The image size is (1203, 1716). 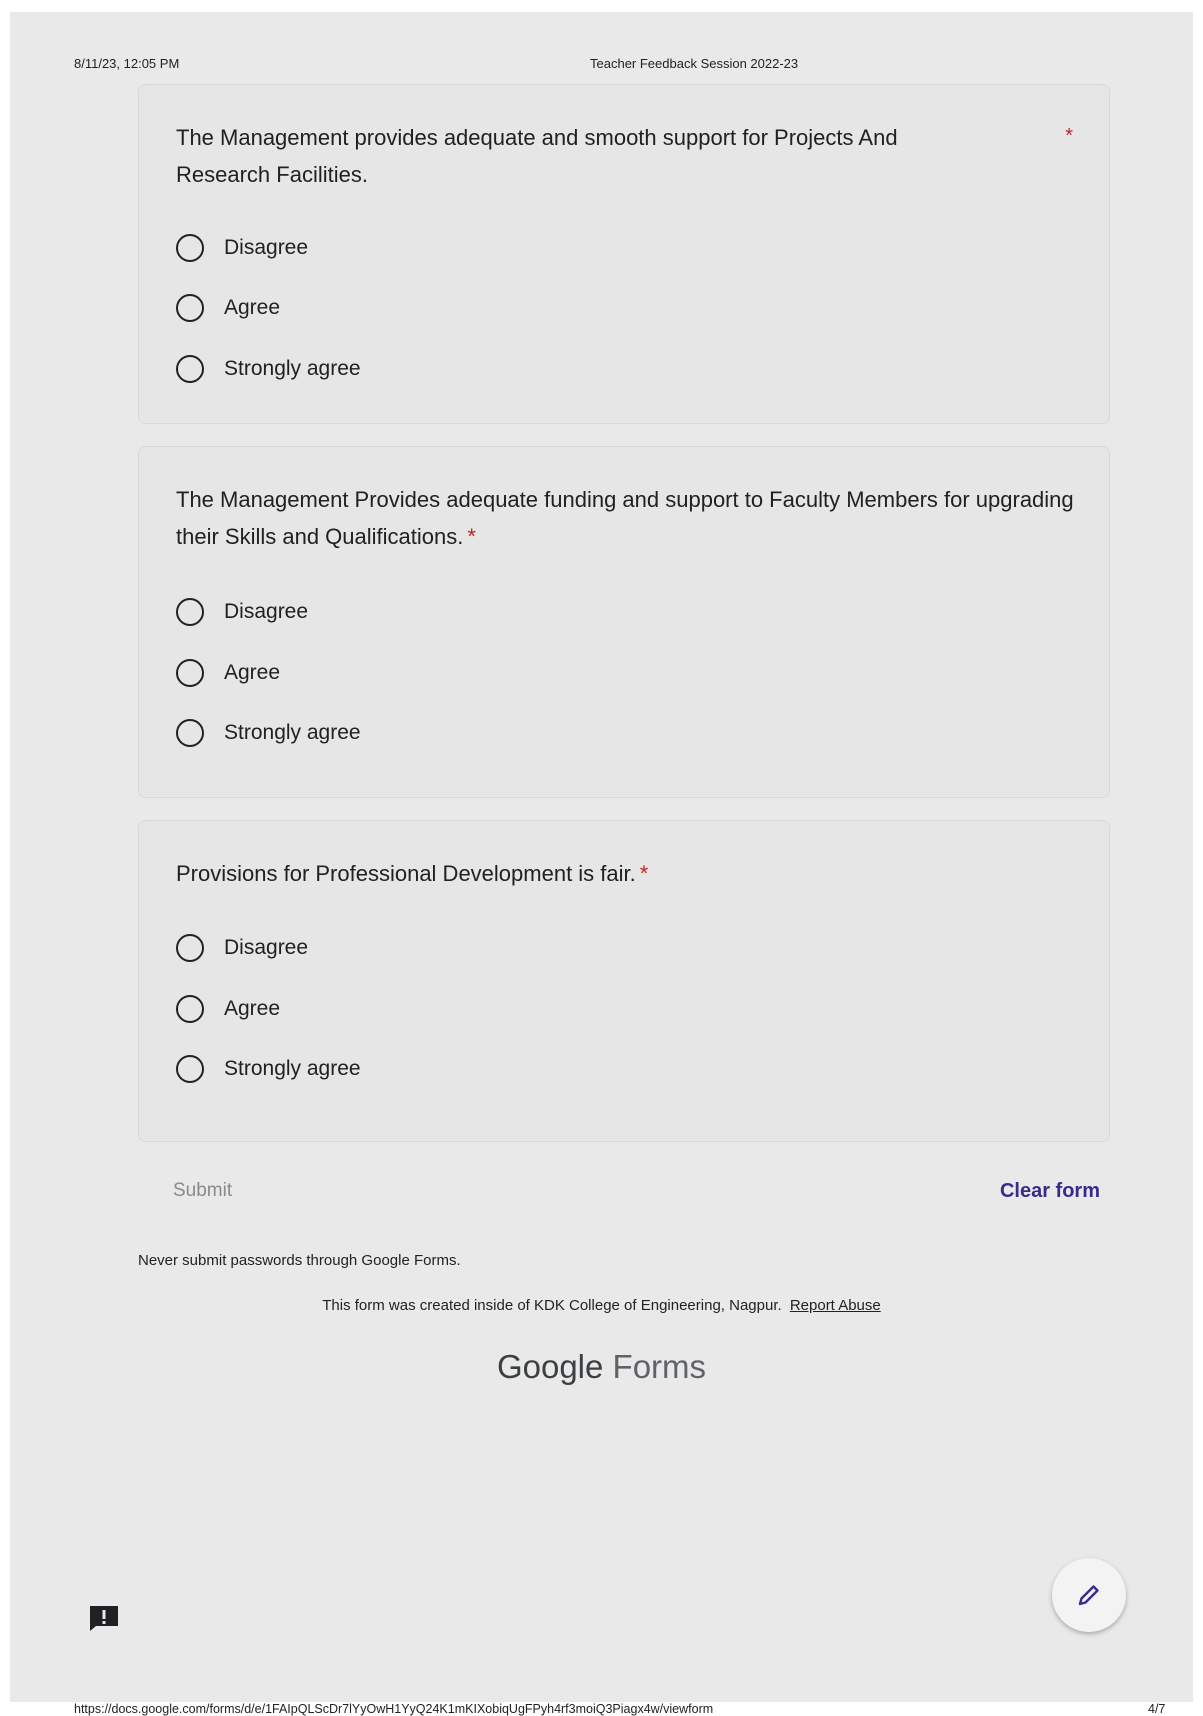 What do you see at coordinates (835, 1305) in the screenshot?
I see `report-abuse-link: Report Abuse` at bounding box center [835, 1305].